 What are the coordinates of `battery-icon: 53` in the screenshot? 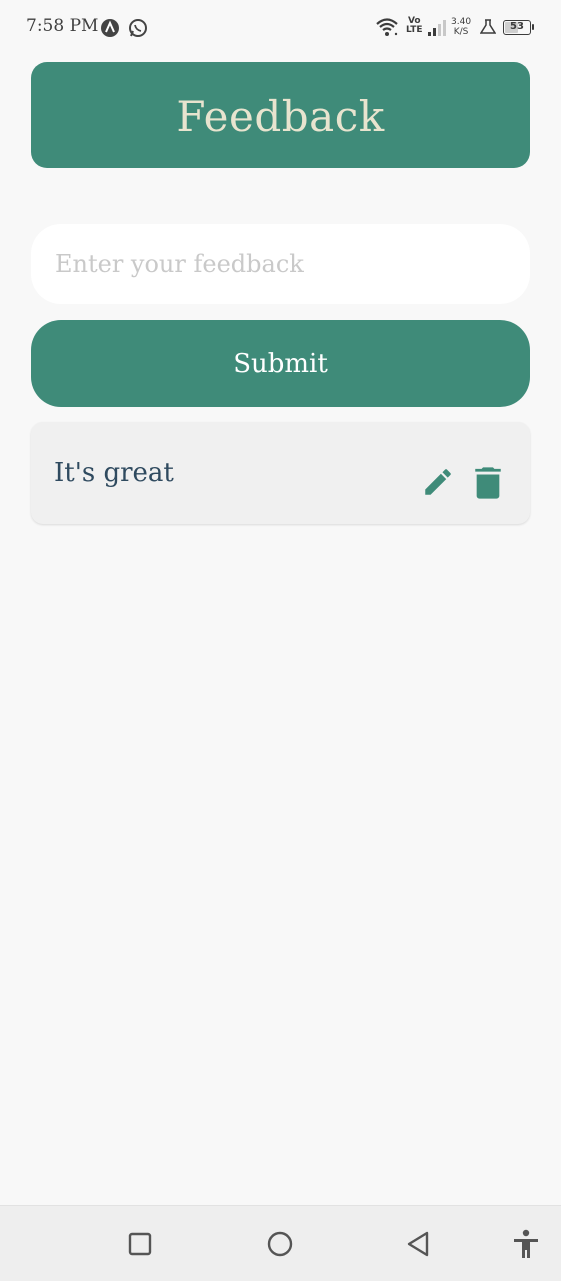 It's located at (518, 27).